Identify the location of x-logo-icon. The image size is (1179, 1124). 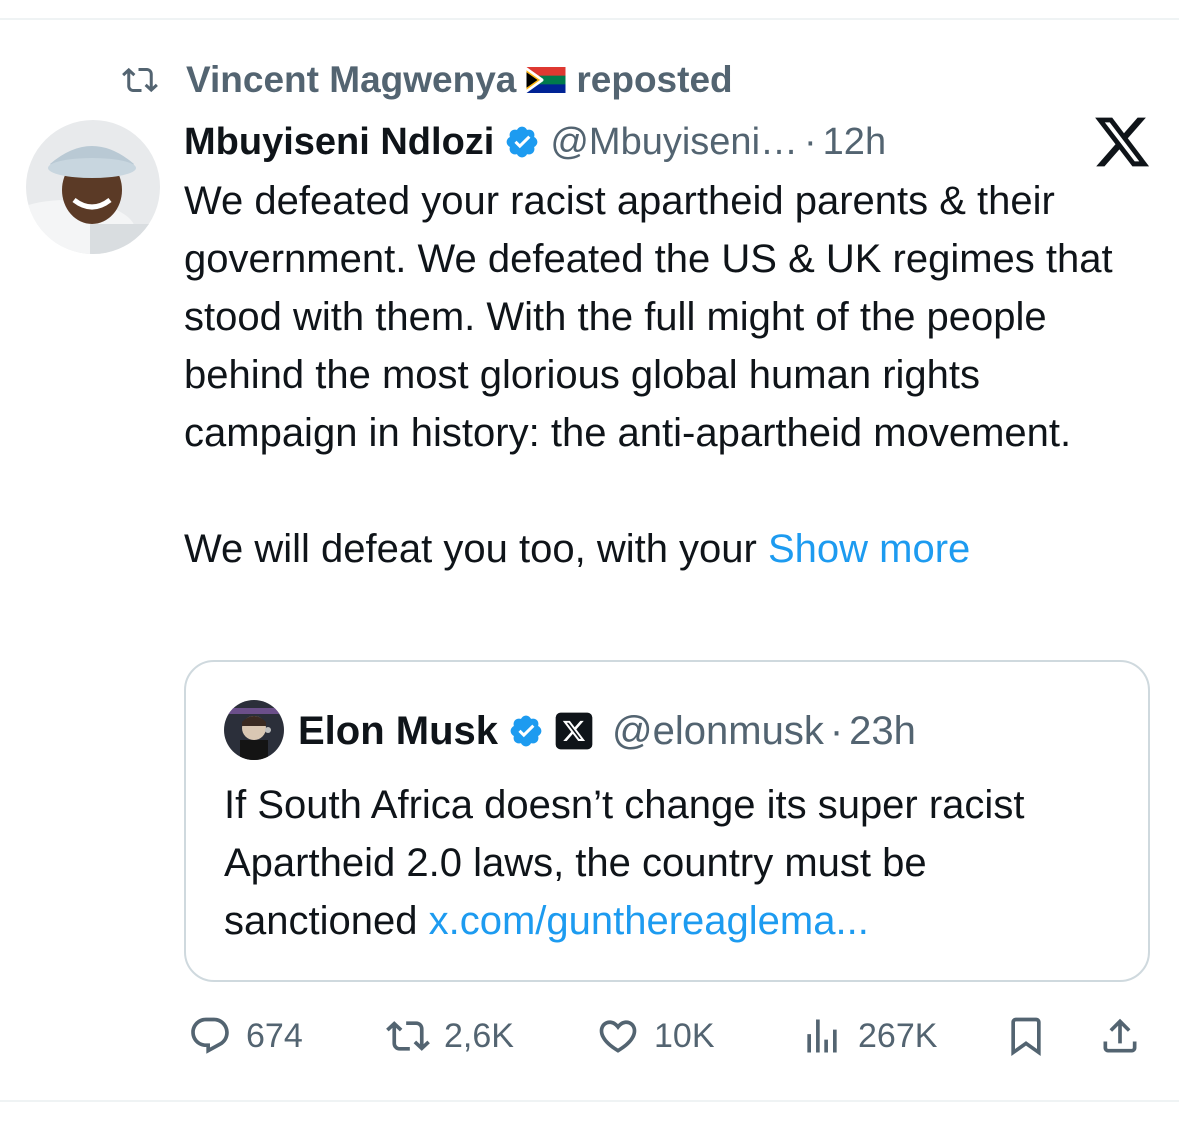
(1122, 142).